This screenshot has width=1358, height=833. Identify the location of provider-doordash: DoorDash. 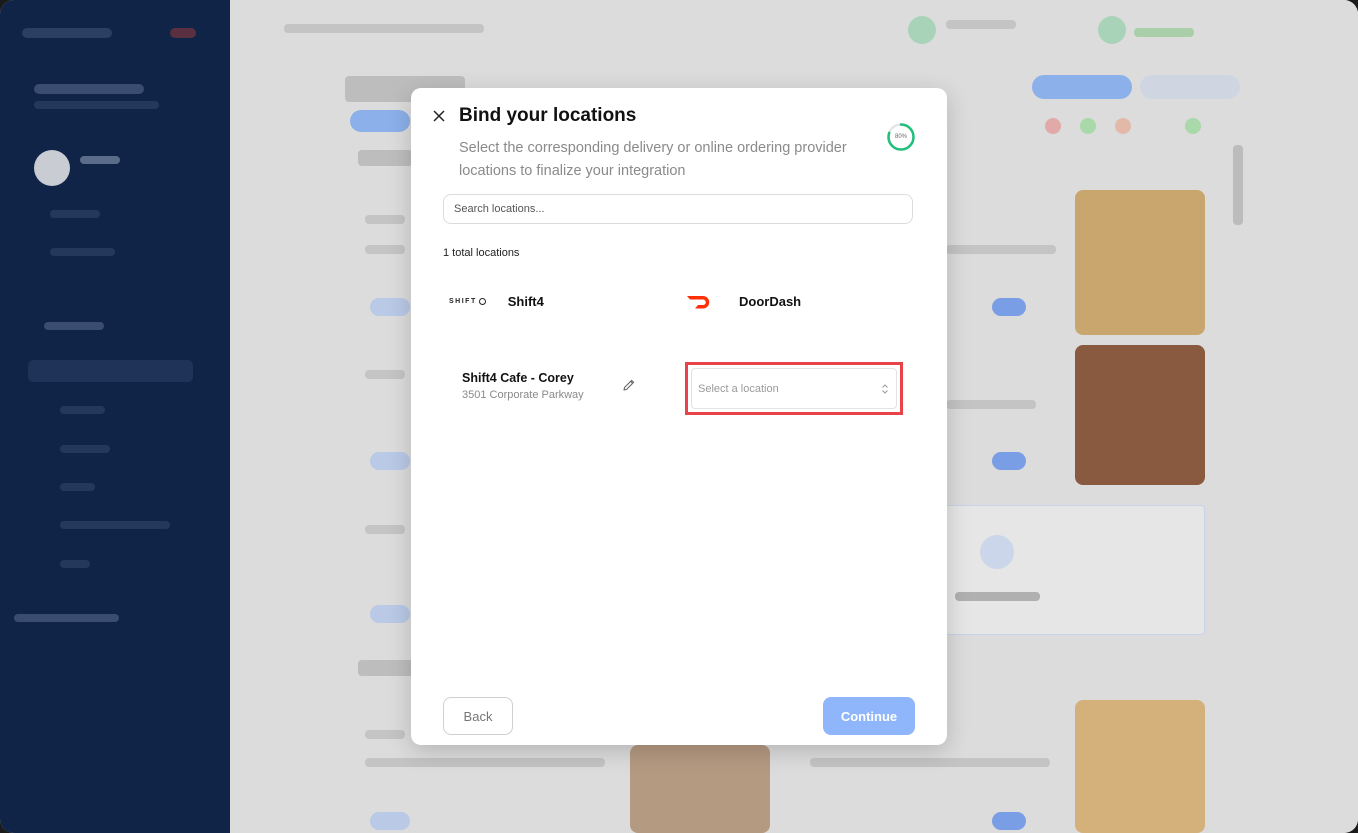
(743, 301).